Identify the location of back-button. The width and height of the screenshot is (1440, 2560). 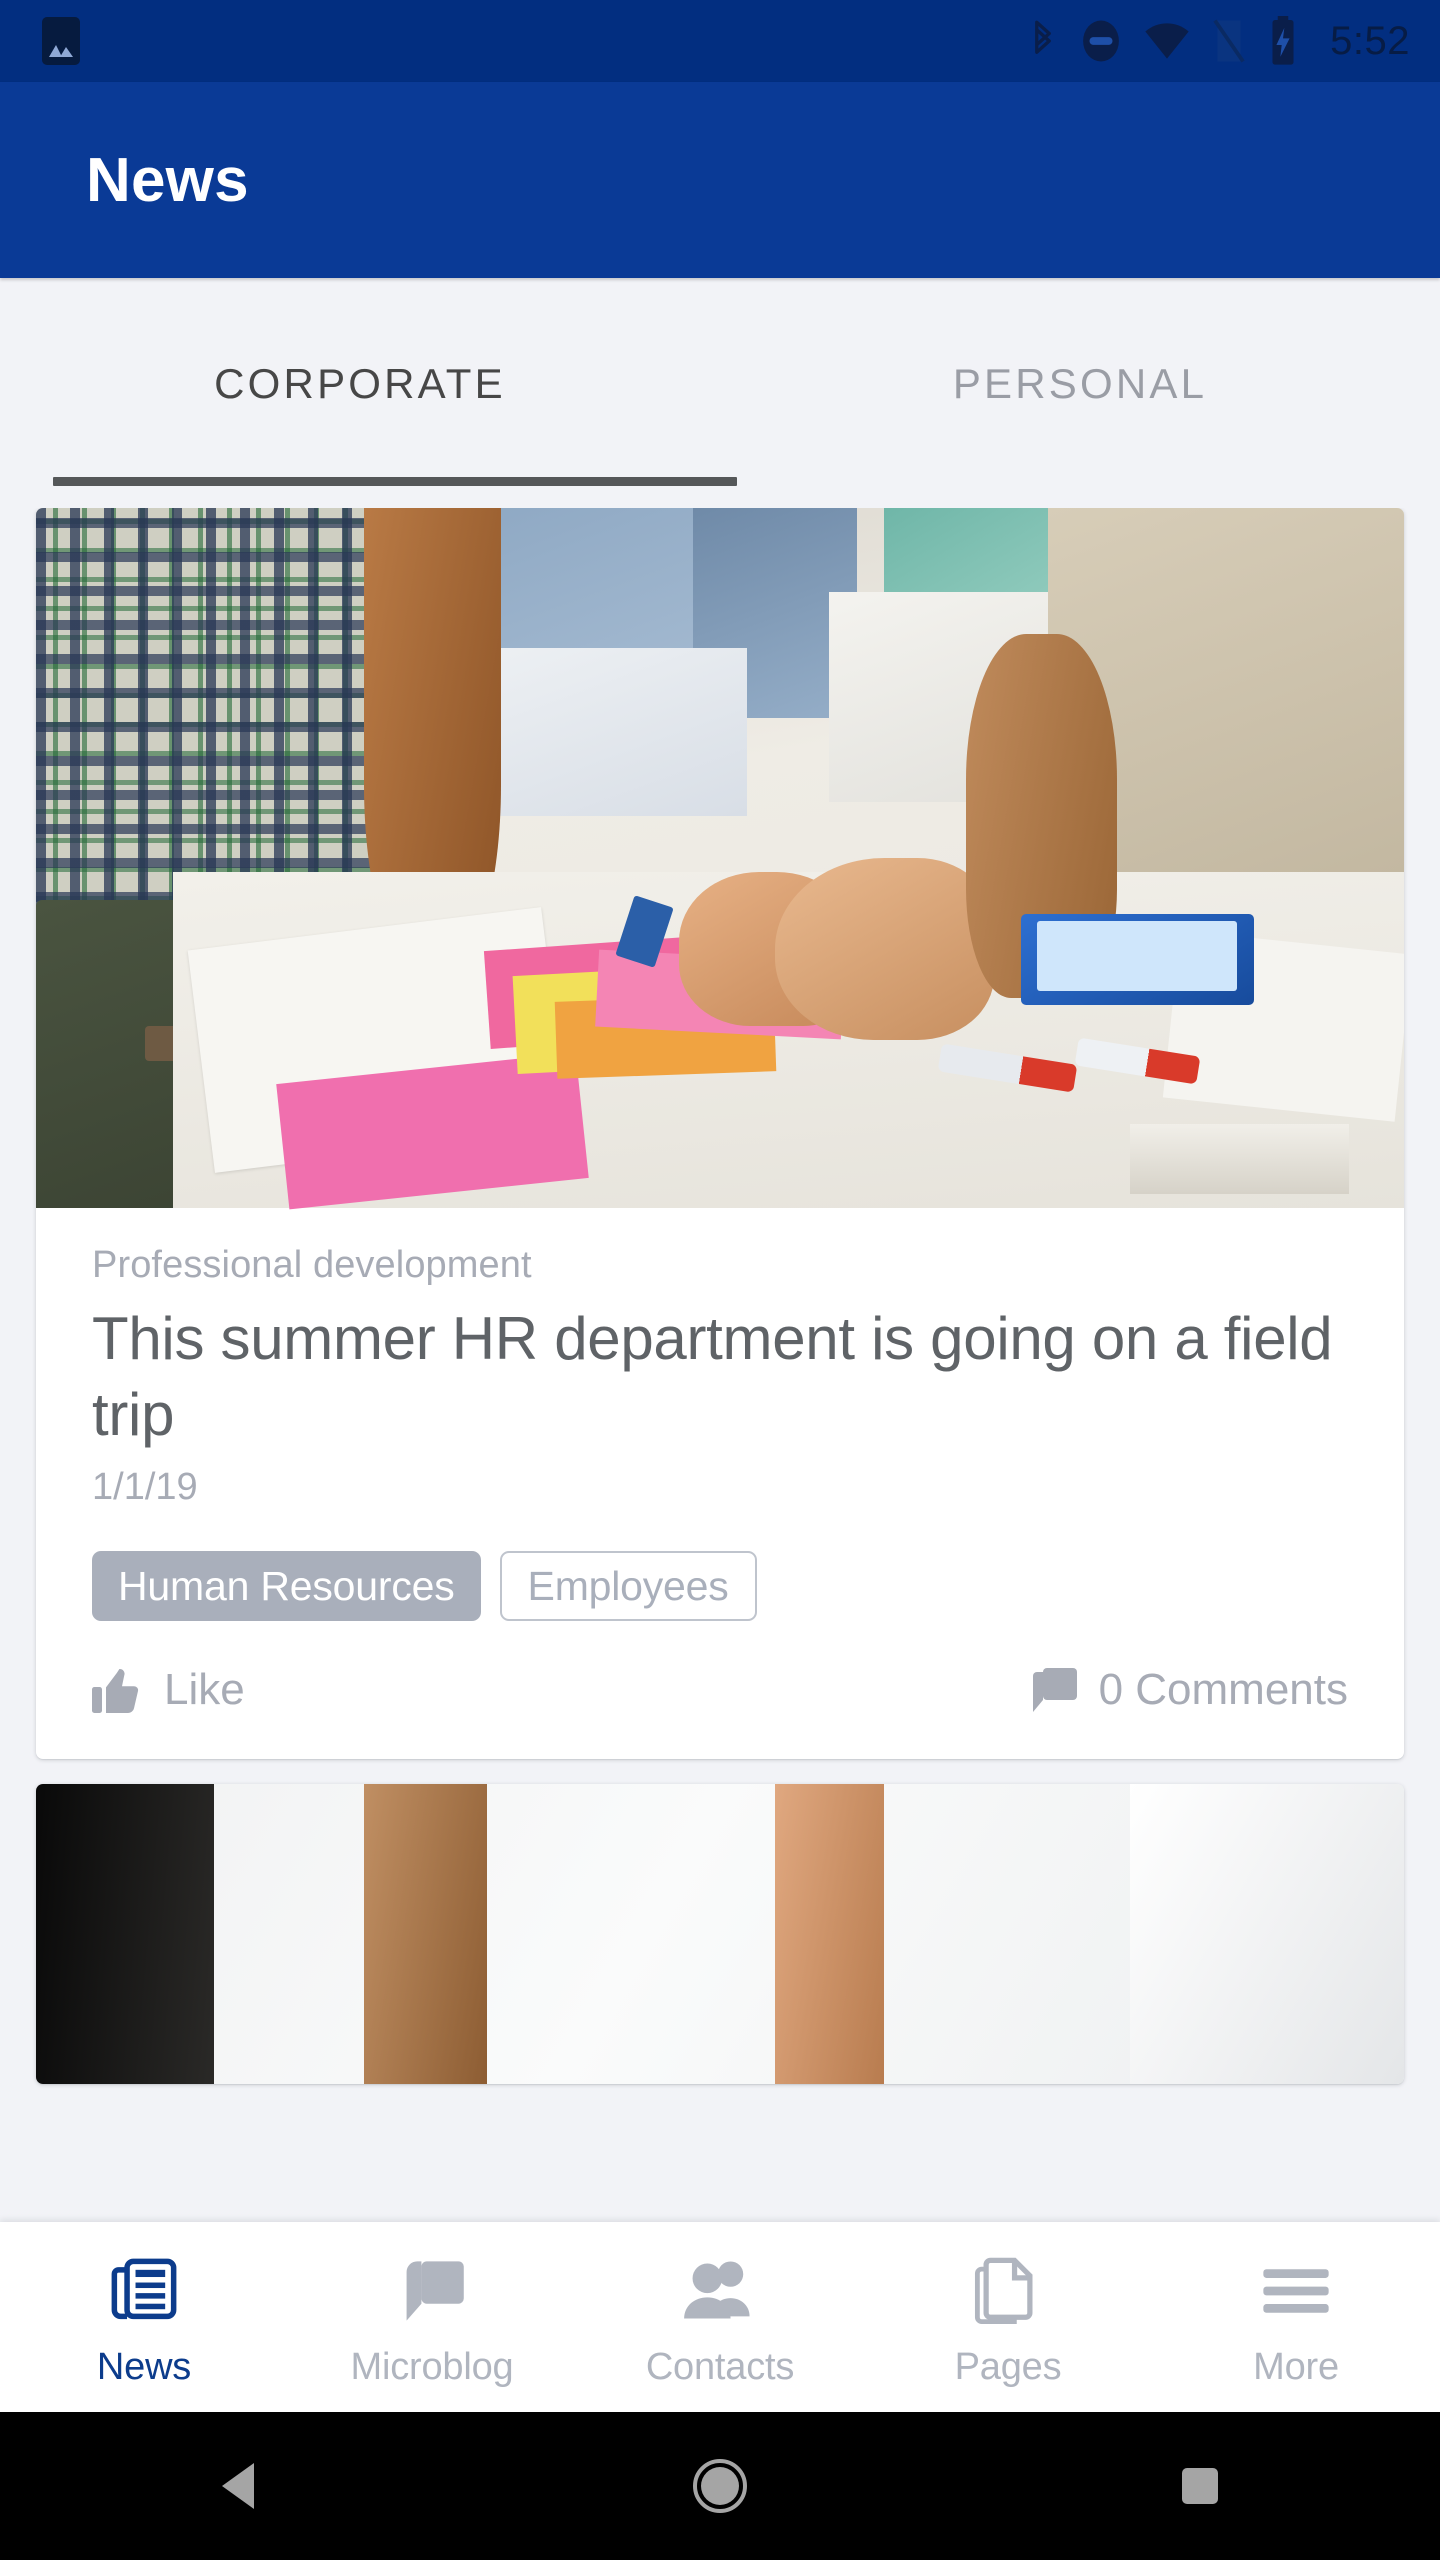
(240, 2486).